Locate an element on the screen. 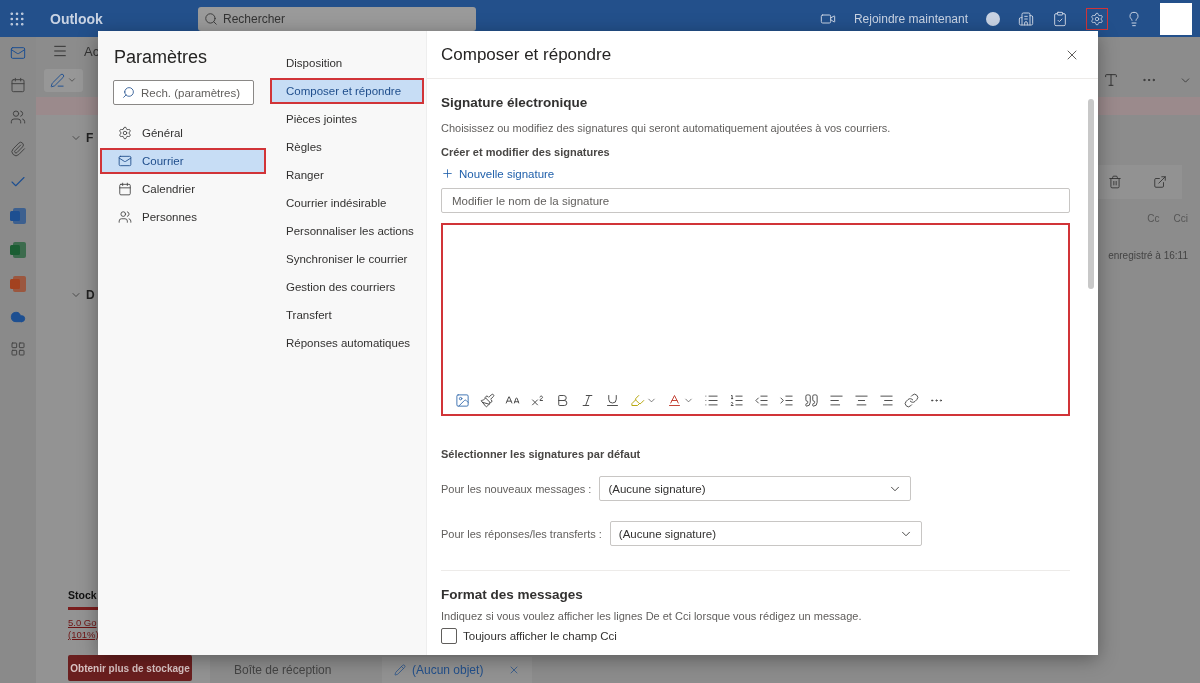 This screenshot has width=1200, height=683. pencil-icon is located at coordinates (400, 670).